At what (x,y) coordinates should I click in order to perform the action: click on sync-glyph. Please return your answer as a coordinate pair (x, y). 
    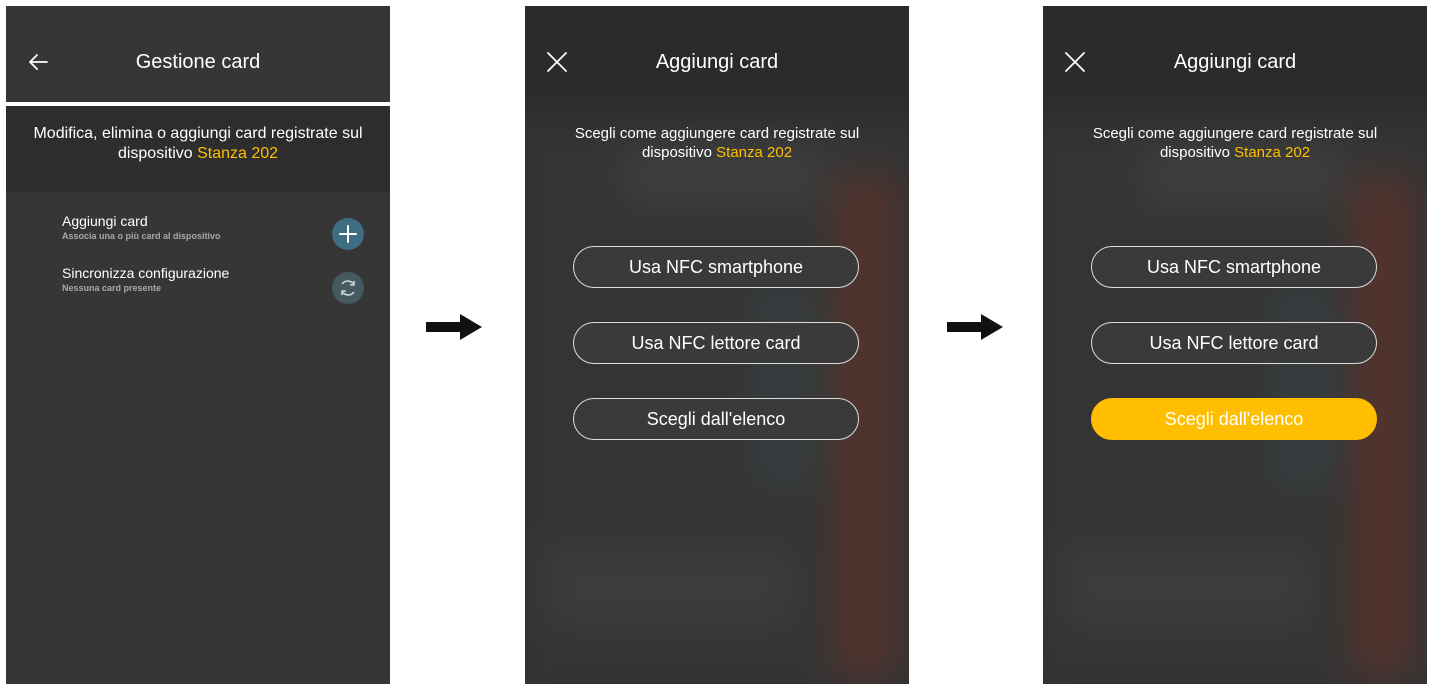
    Looking at the image, I should click on (348, 288).